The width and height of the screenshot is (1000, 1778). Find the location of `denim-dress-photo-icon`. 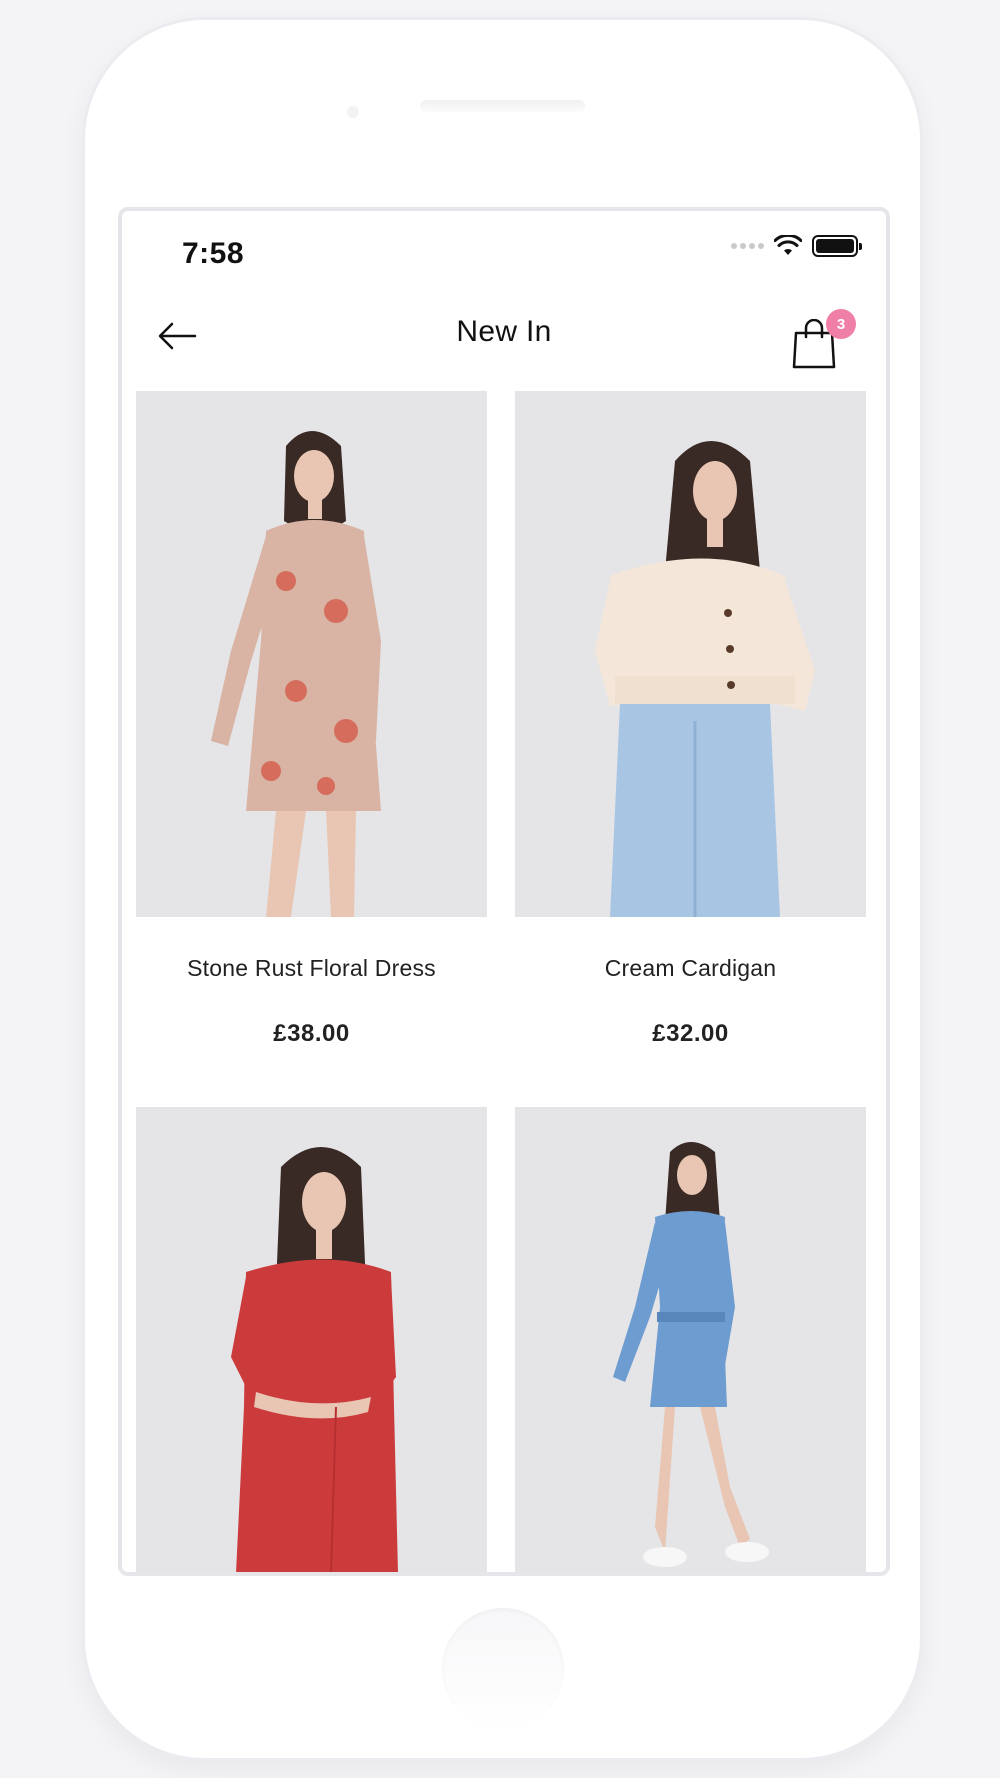

denim-dress-photo-icon is located at coordinates (690, 1339).